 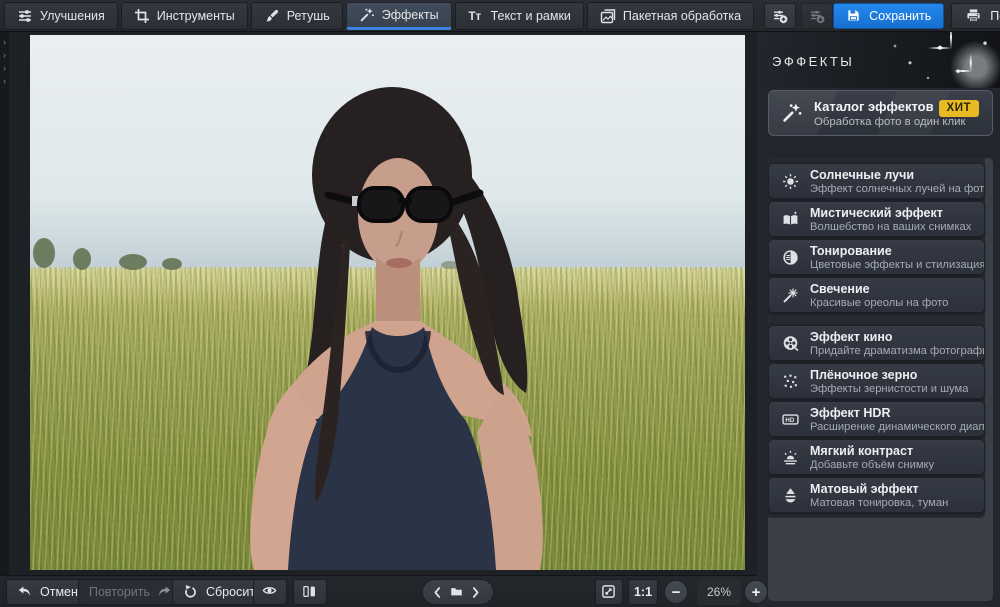 I want to click on compare-icon, so click(x=310, y=592).